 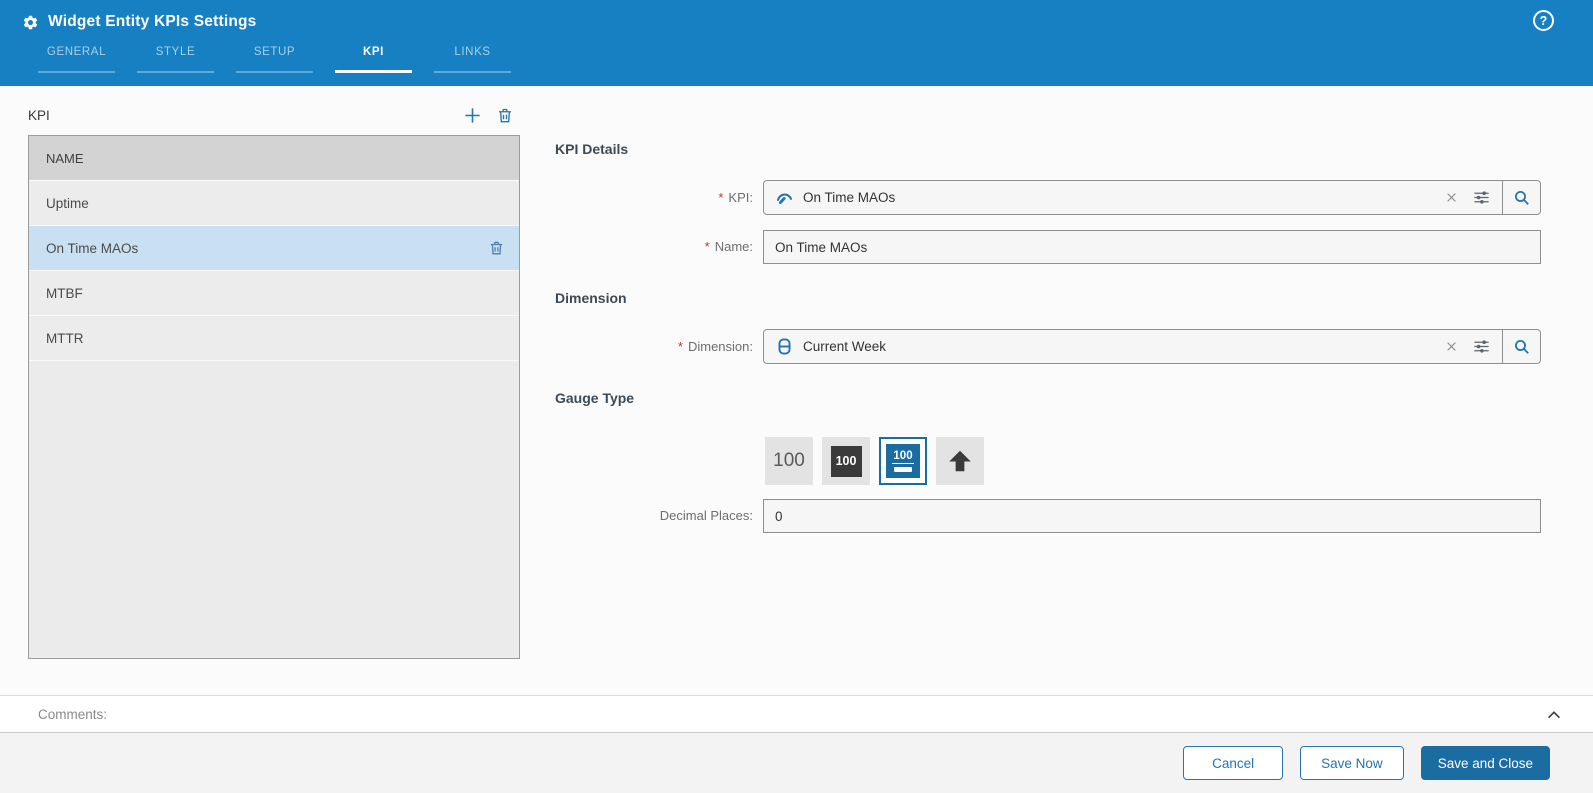 I want to click on gauge-option-number-plain: 100, so click(x=789, y=461).